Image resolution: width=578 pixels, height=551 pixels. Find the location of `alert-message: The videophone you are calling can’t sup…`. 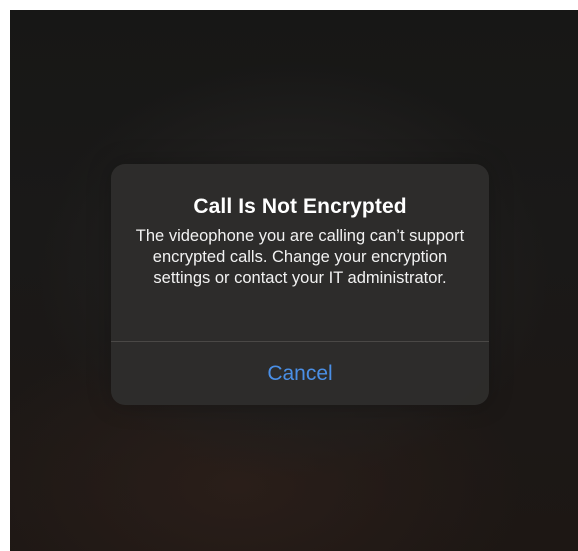

alert-message: The videophone you are calling can’t sup… is located at coordinates (300, 257).